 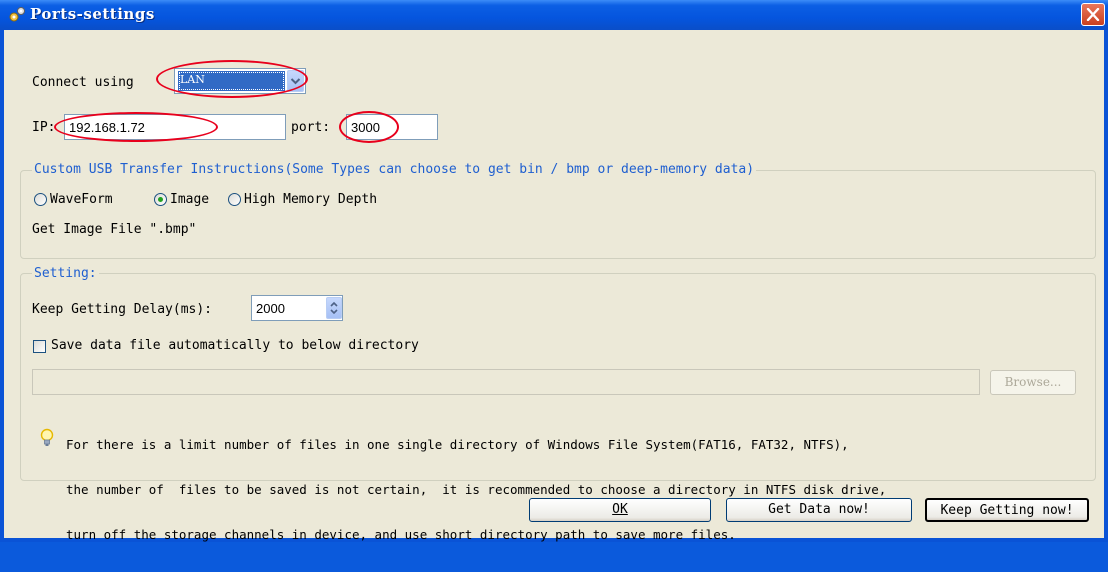 What do you see at coordinates (310, 199) in the screenshot?
I see `radio-high-memory-depth-label: High Memory Depth` at bounding box center [310, 199].